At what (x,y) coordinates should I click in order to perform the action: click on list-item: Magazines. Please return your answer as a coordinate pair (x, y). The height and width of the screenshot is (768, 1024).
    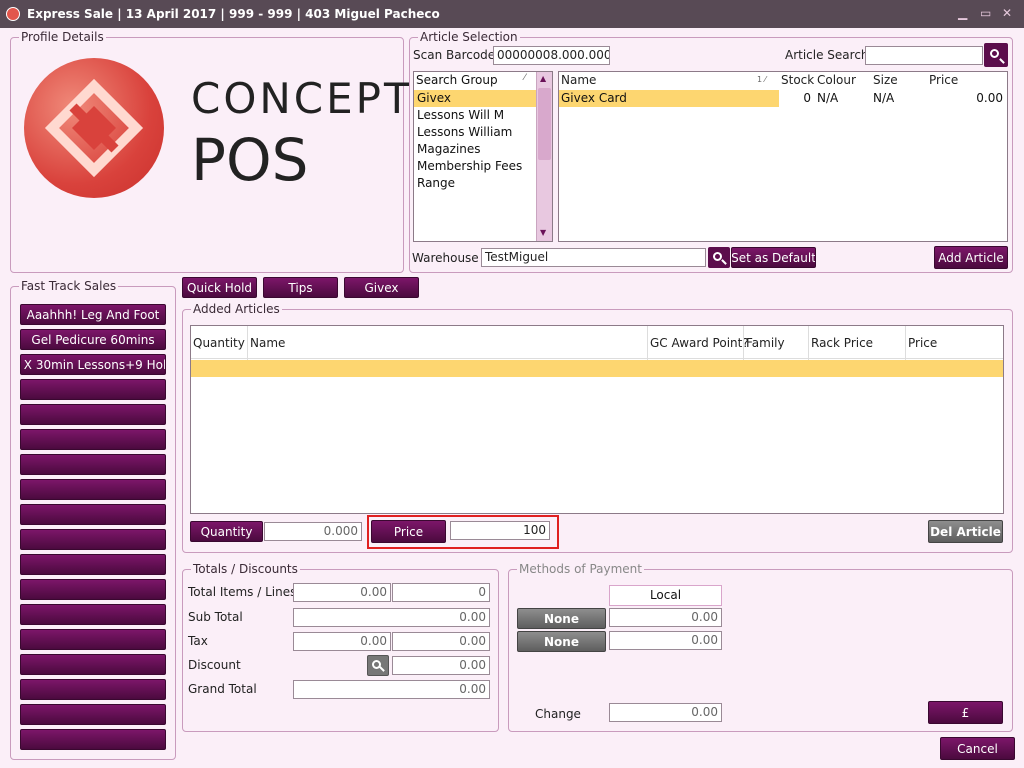
    Looking at the image, I should click on (475, 149).